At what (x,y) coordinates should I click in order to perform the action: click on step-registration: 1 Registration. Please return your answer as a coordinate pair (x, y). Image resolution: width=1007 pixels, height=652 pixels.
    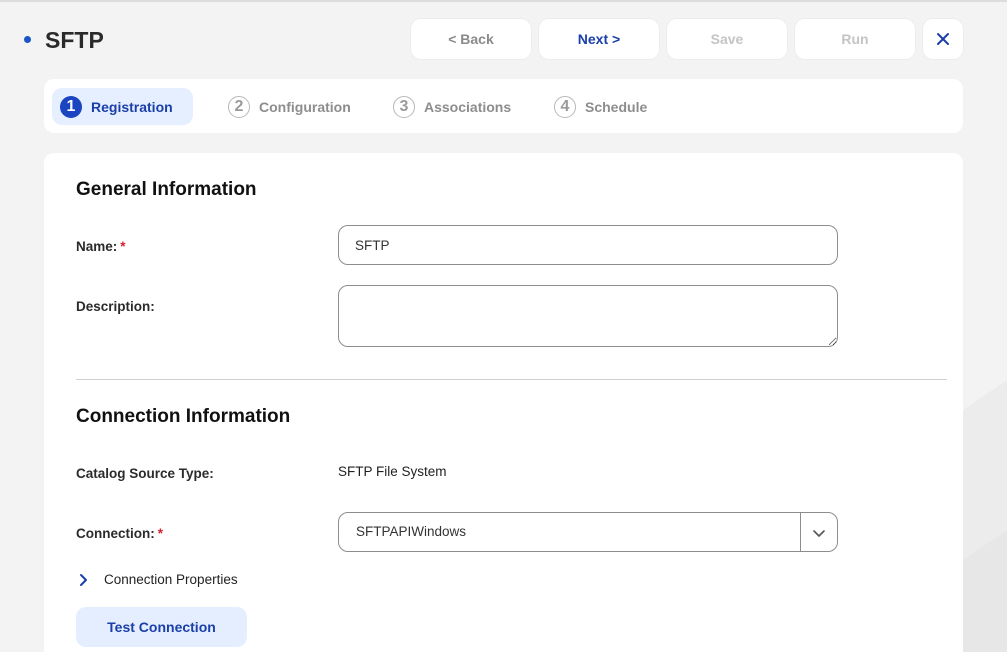
    Looking at the image, I should click on (122, 106).